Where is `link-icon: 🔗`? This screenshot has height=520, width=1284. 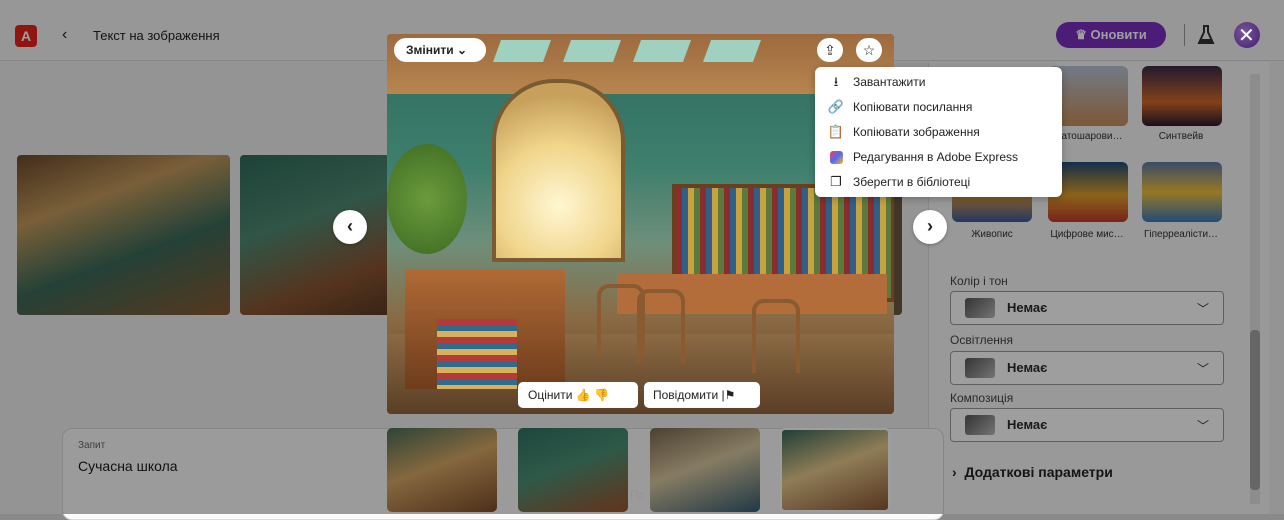 link-icon: 🔗 is located at coordinates (836, 106).